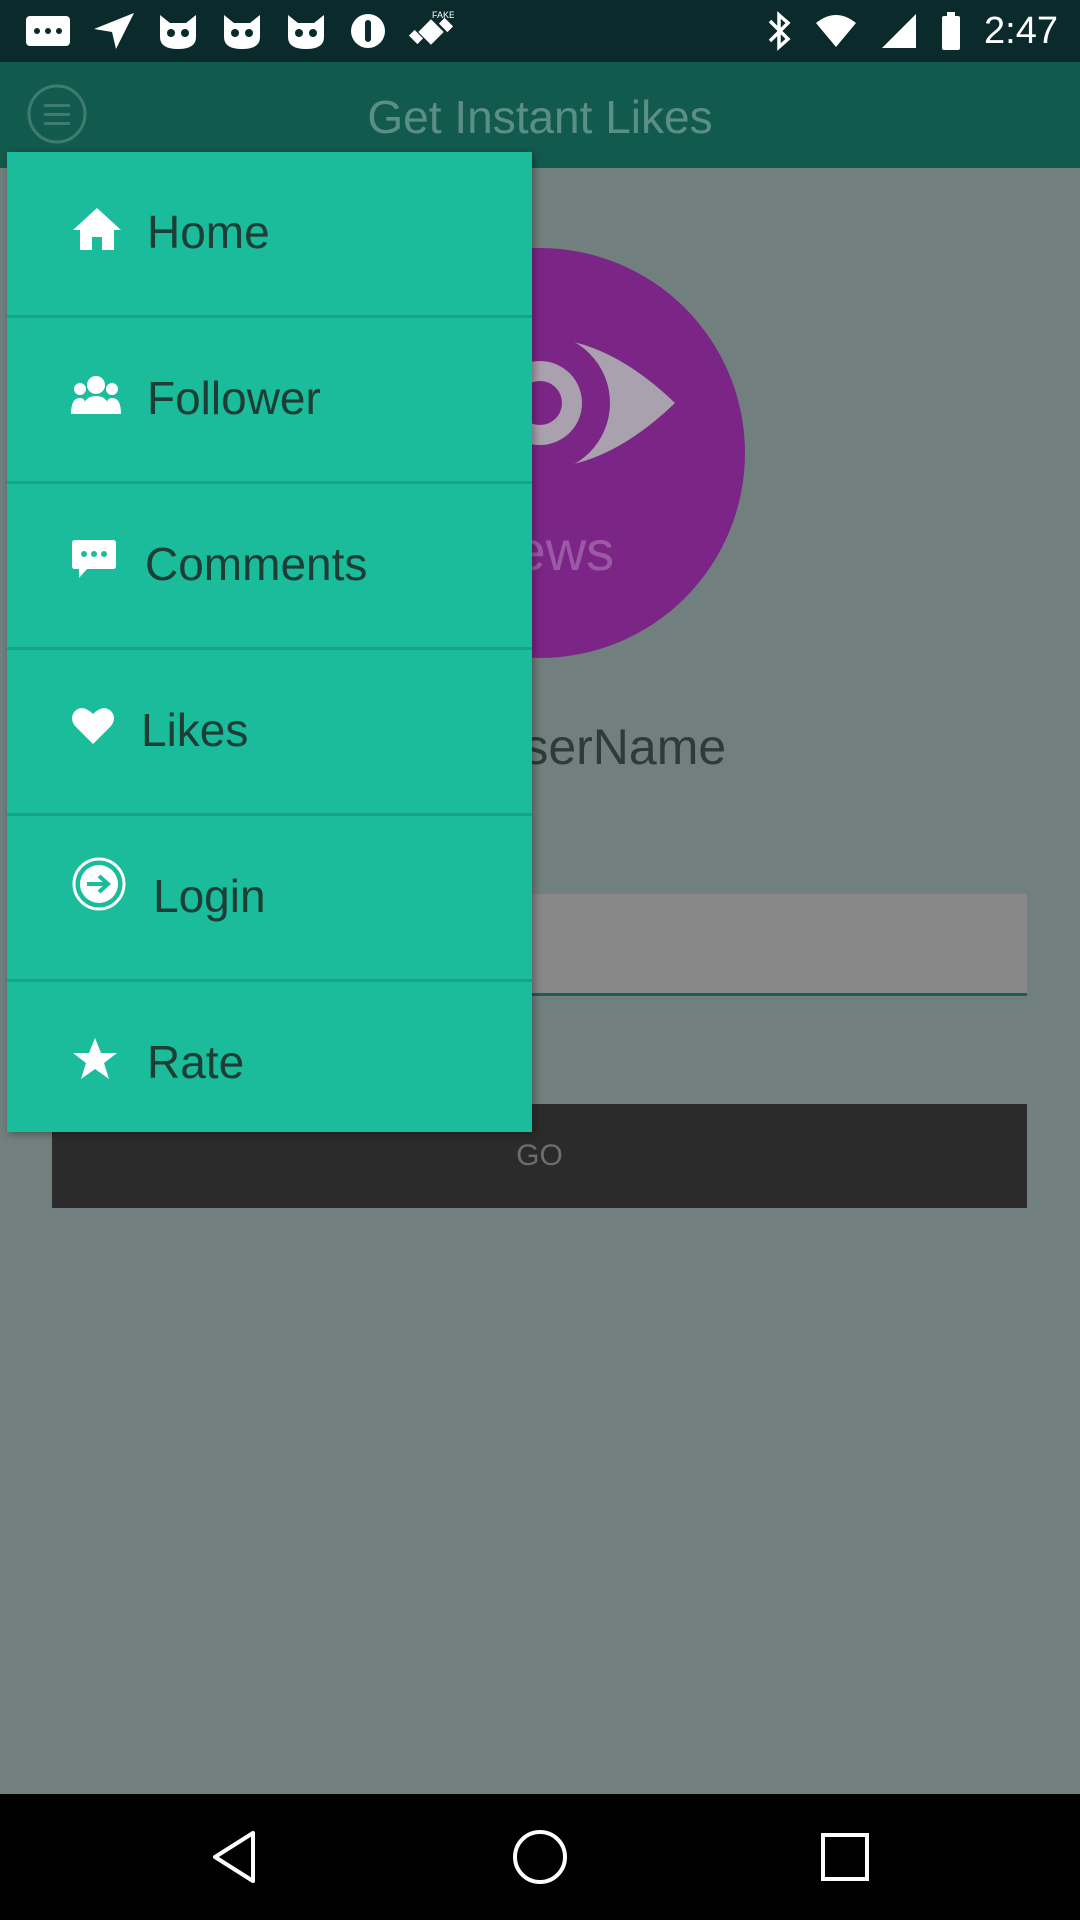 The height and width of the screenshot is (1920, 1080). I want to click on status-bar: FAKE 2:47, so click(540, 31).